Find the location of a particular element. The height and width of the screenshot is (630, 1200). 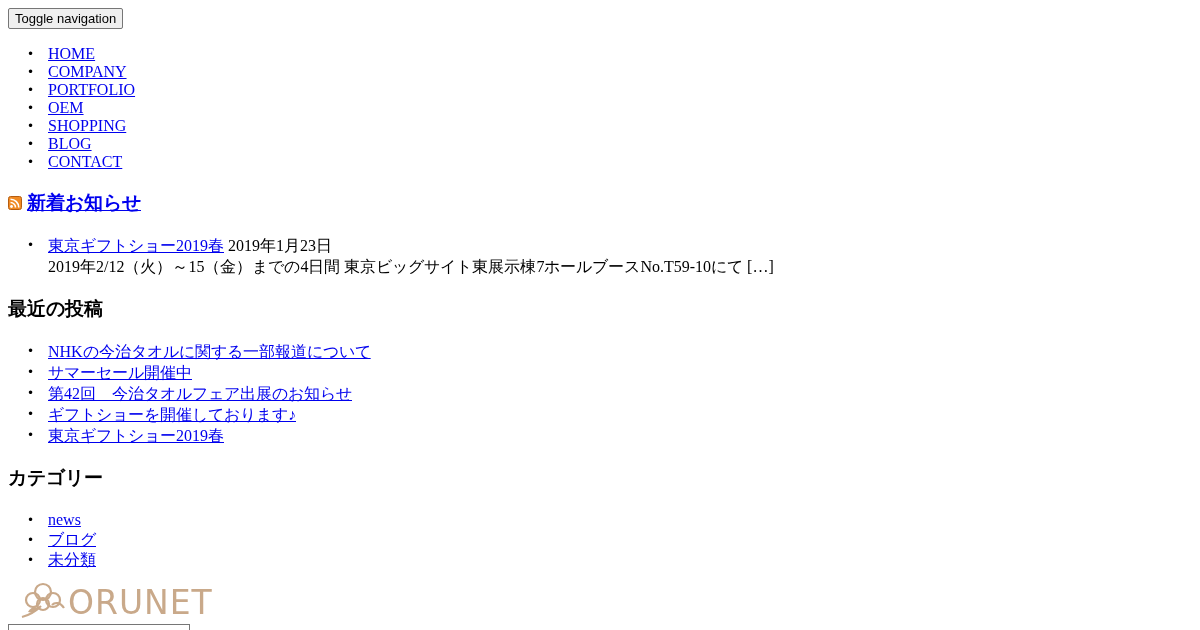

nav-link: COMPANY is located at coordinates (87, 72).